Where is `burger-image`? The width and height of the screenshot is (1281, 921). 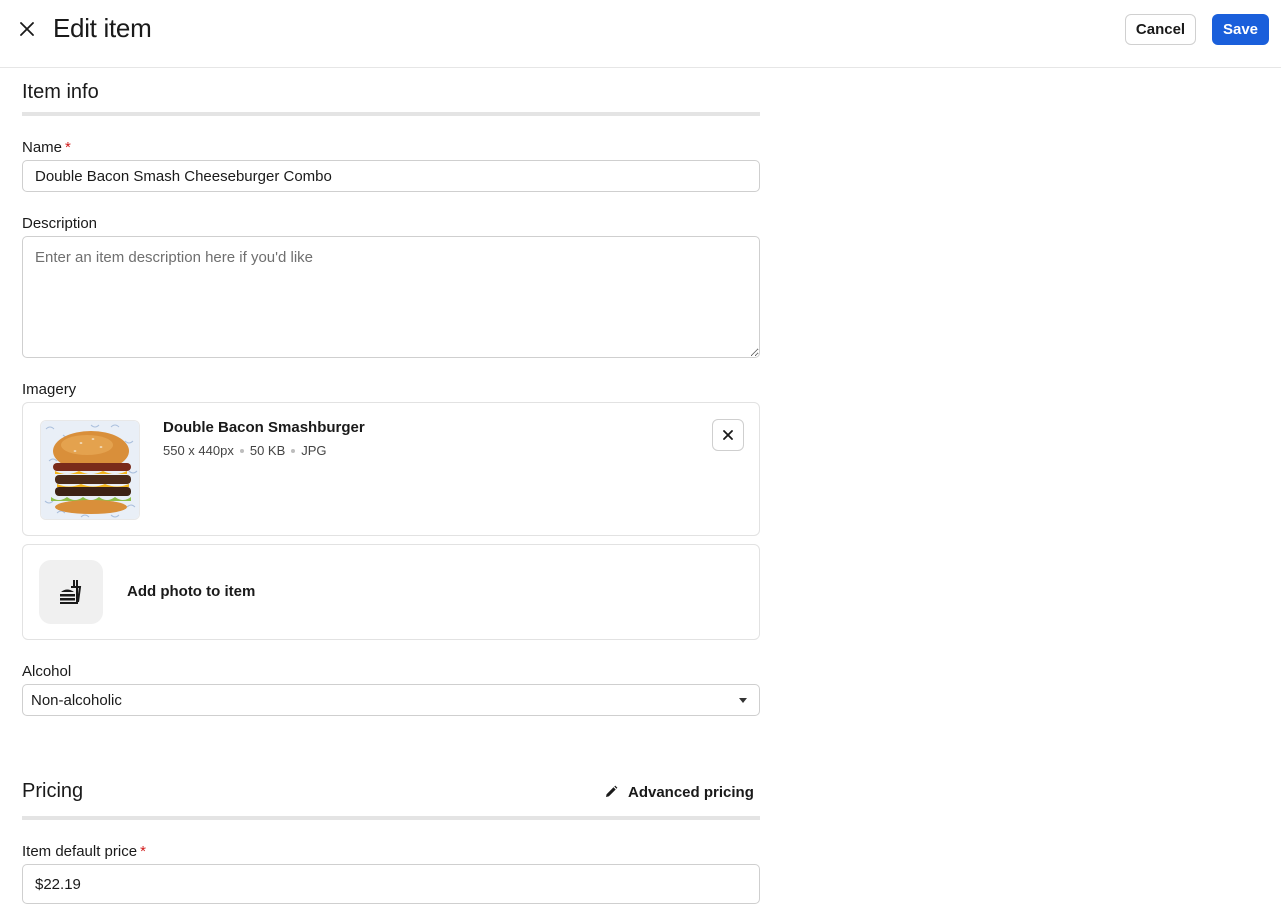
burger-image is located at coordinates (90, 470).